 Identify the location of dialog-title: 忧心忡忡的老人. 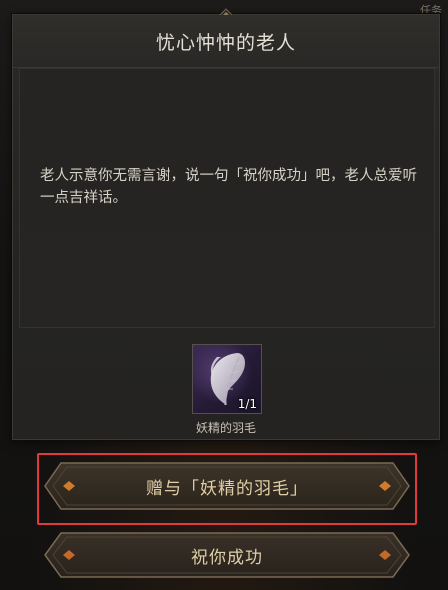
(225, 42).